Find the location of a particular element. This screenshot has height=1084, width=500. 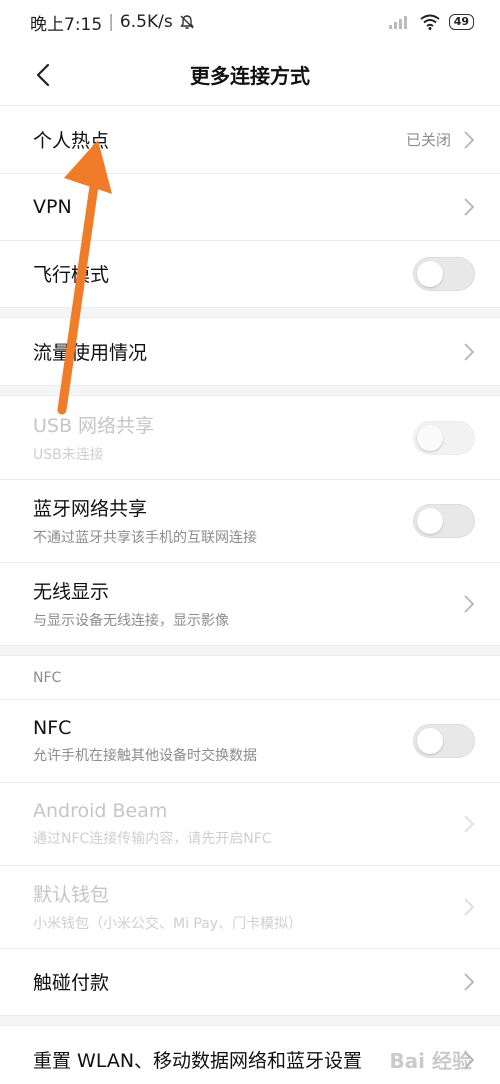

usb-tethering-toggle is located at coordinates (444, 437).